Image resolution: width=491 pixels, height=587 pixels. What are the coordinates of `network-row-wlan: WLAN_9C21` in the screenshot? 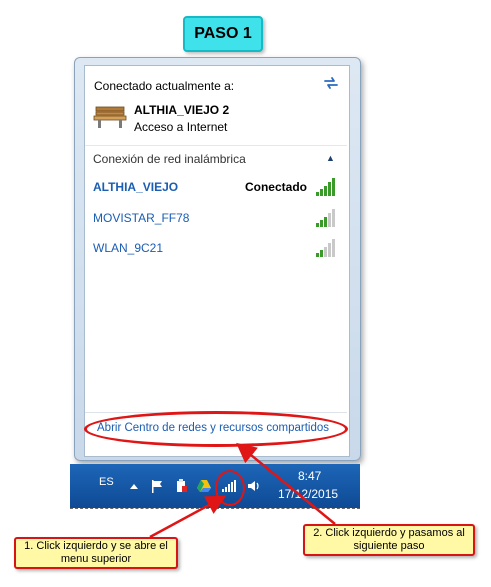 It's located at (216, 249).